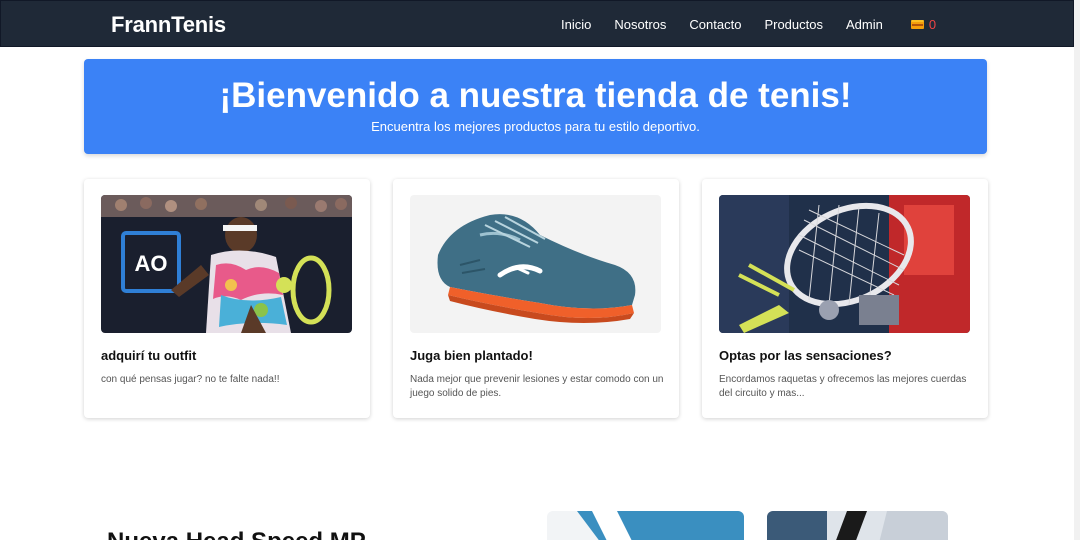 This screenshot has height=540, width=1080. Describe the element at coordinates (535, 264) in the screenshot. I see `tennis-shoe-photo` at that location.